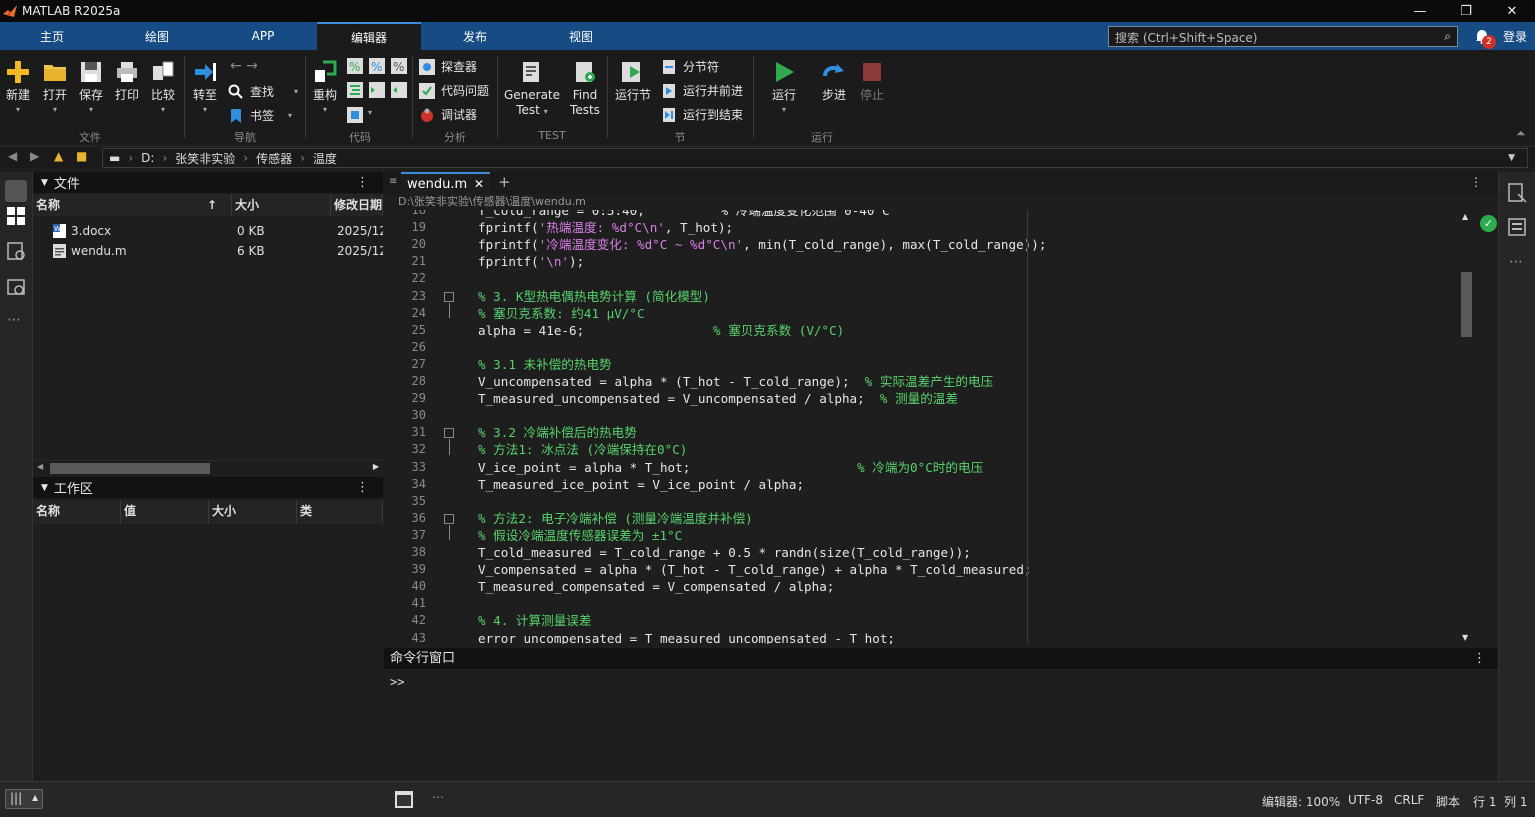 The image size is (1535, 817). I want to click on open-button: 打开 ▾, so click(55, 87).